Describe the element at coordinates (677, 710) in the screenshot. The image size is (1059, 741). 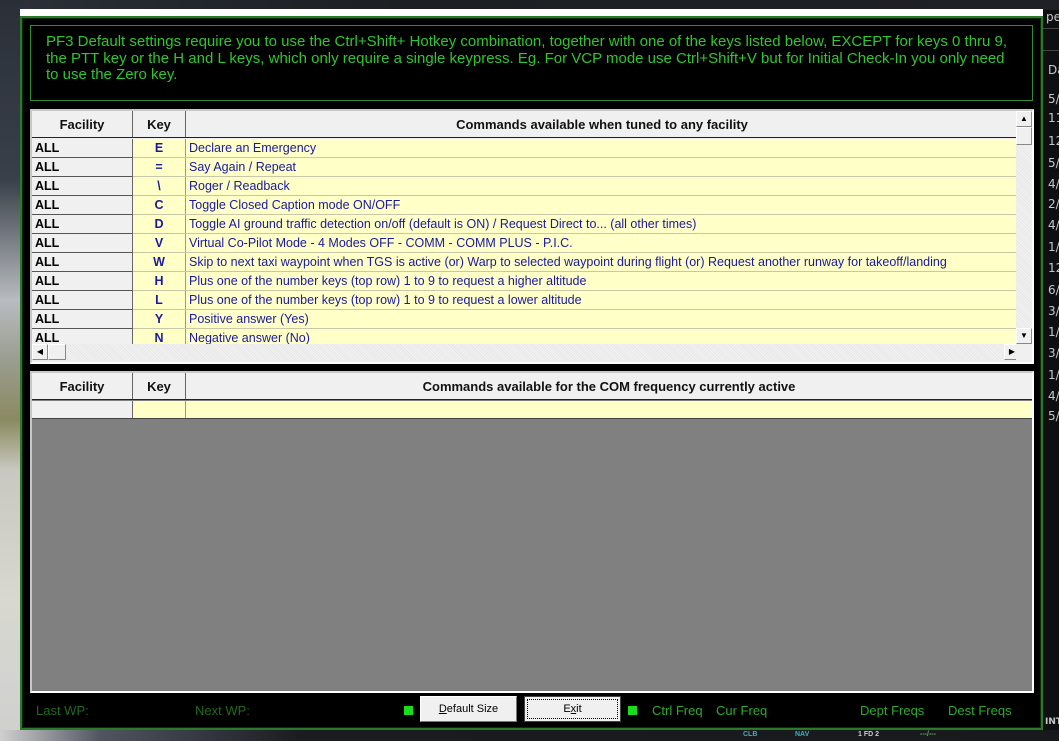
I see `ctrl-freq-label: Ctrl Freq` at that location.